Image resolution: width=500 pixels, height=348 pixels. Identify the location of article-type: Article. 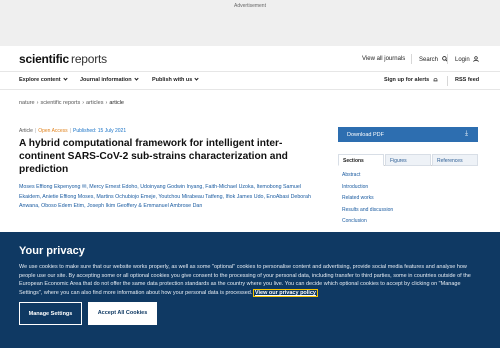
(26, 131).